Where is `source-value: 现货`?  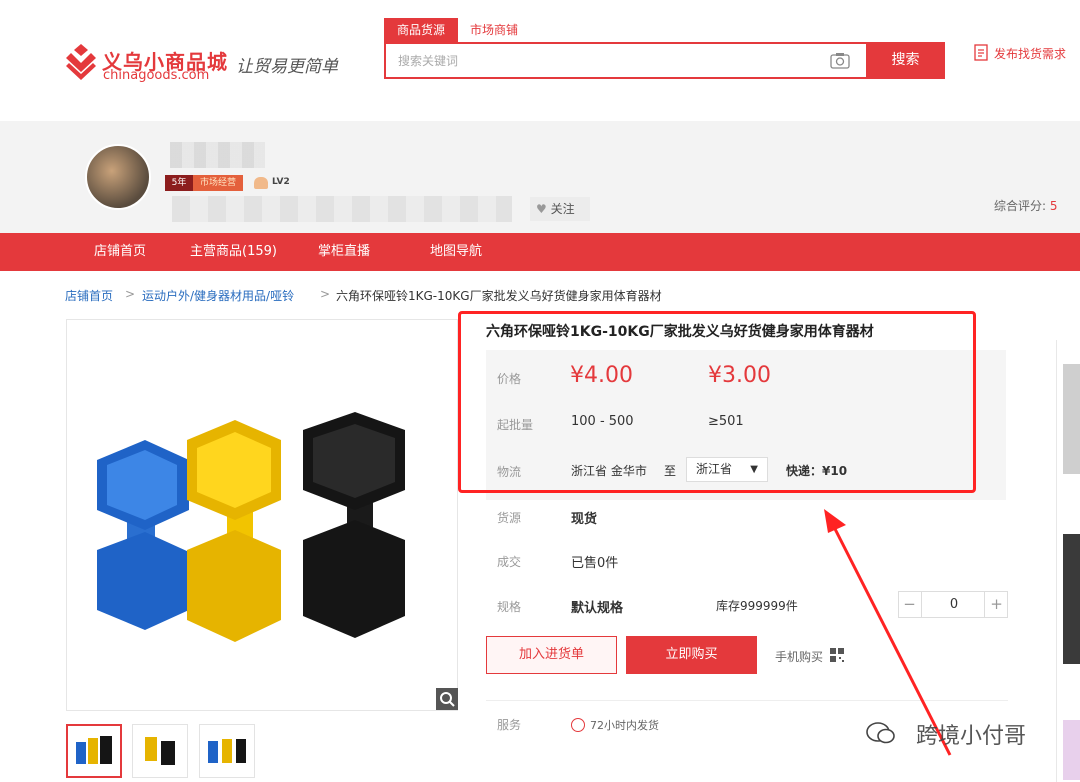
source-value: 现货 is located at coordinates (584, 519).